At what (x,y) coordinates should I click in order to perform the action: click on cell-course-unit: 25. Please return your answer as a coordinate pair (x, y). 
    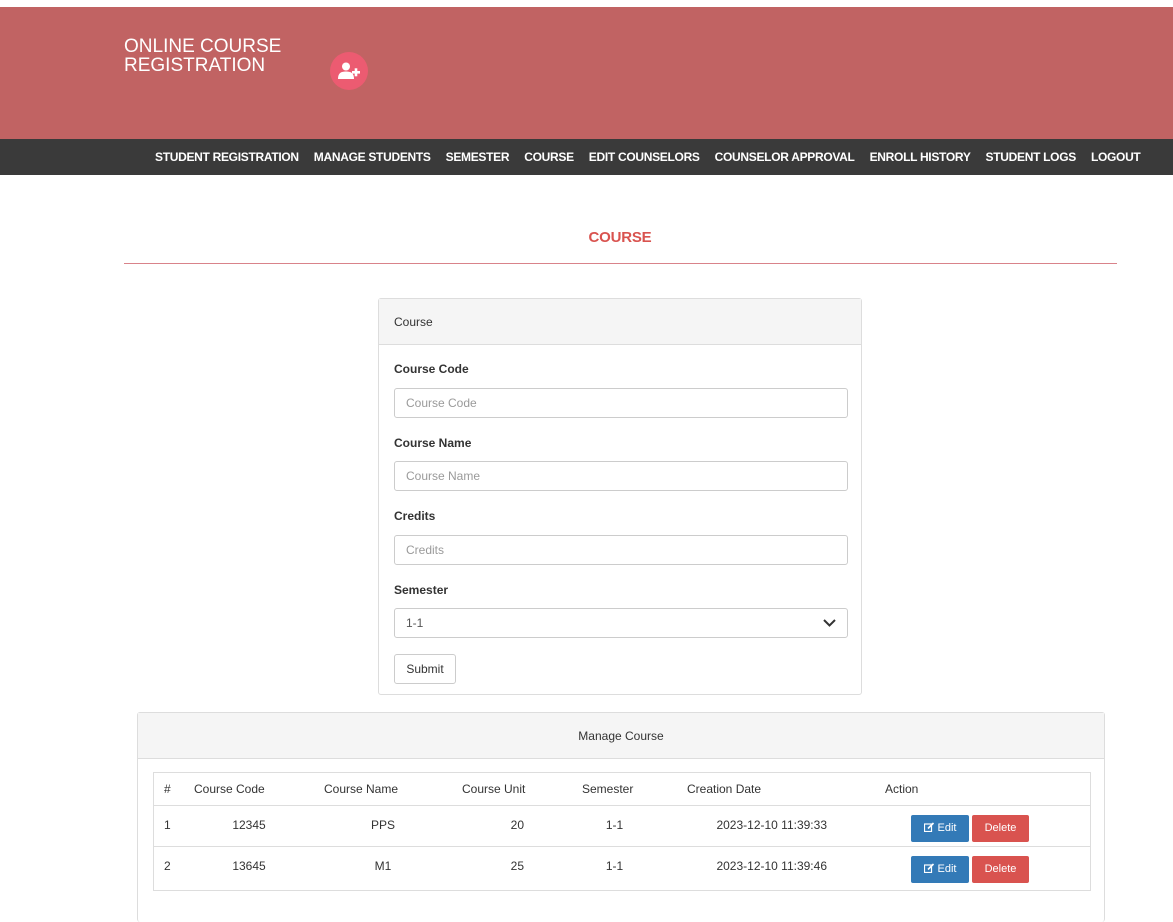
    Looking at the image, I should click on (517, 865).